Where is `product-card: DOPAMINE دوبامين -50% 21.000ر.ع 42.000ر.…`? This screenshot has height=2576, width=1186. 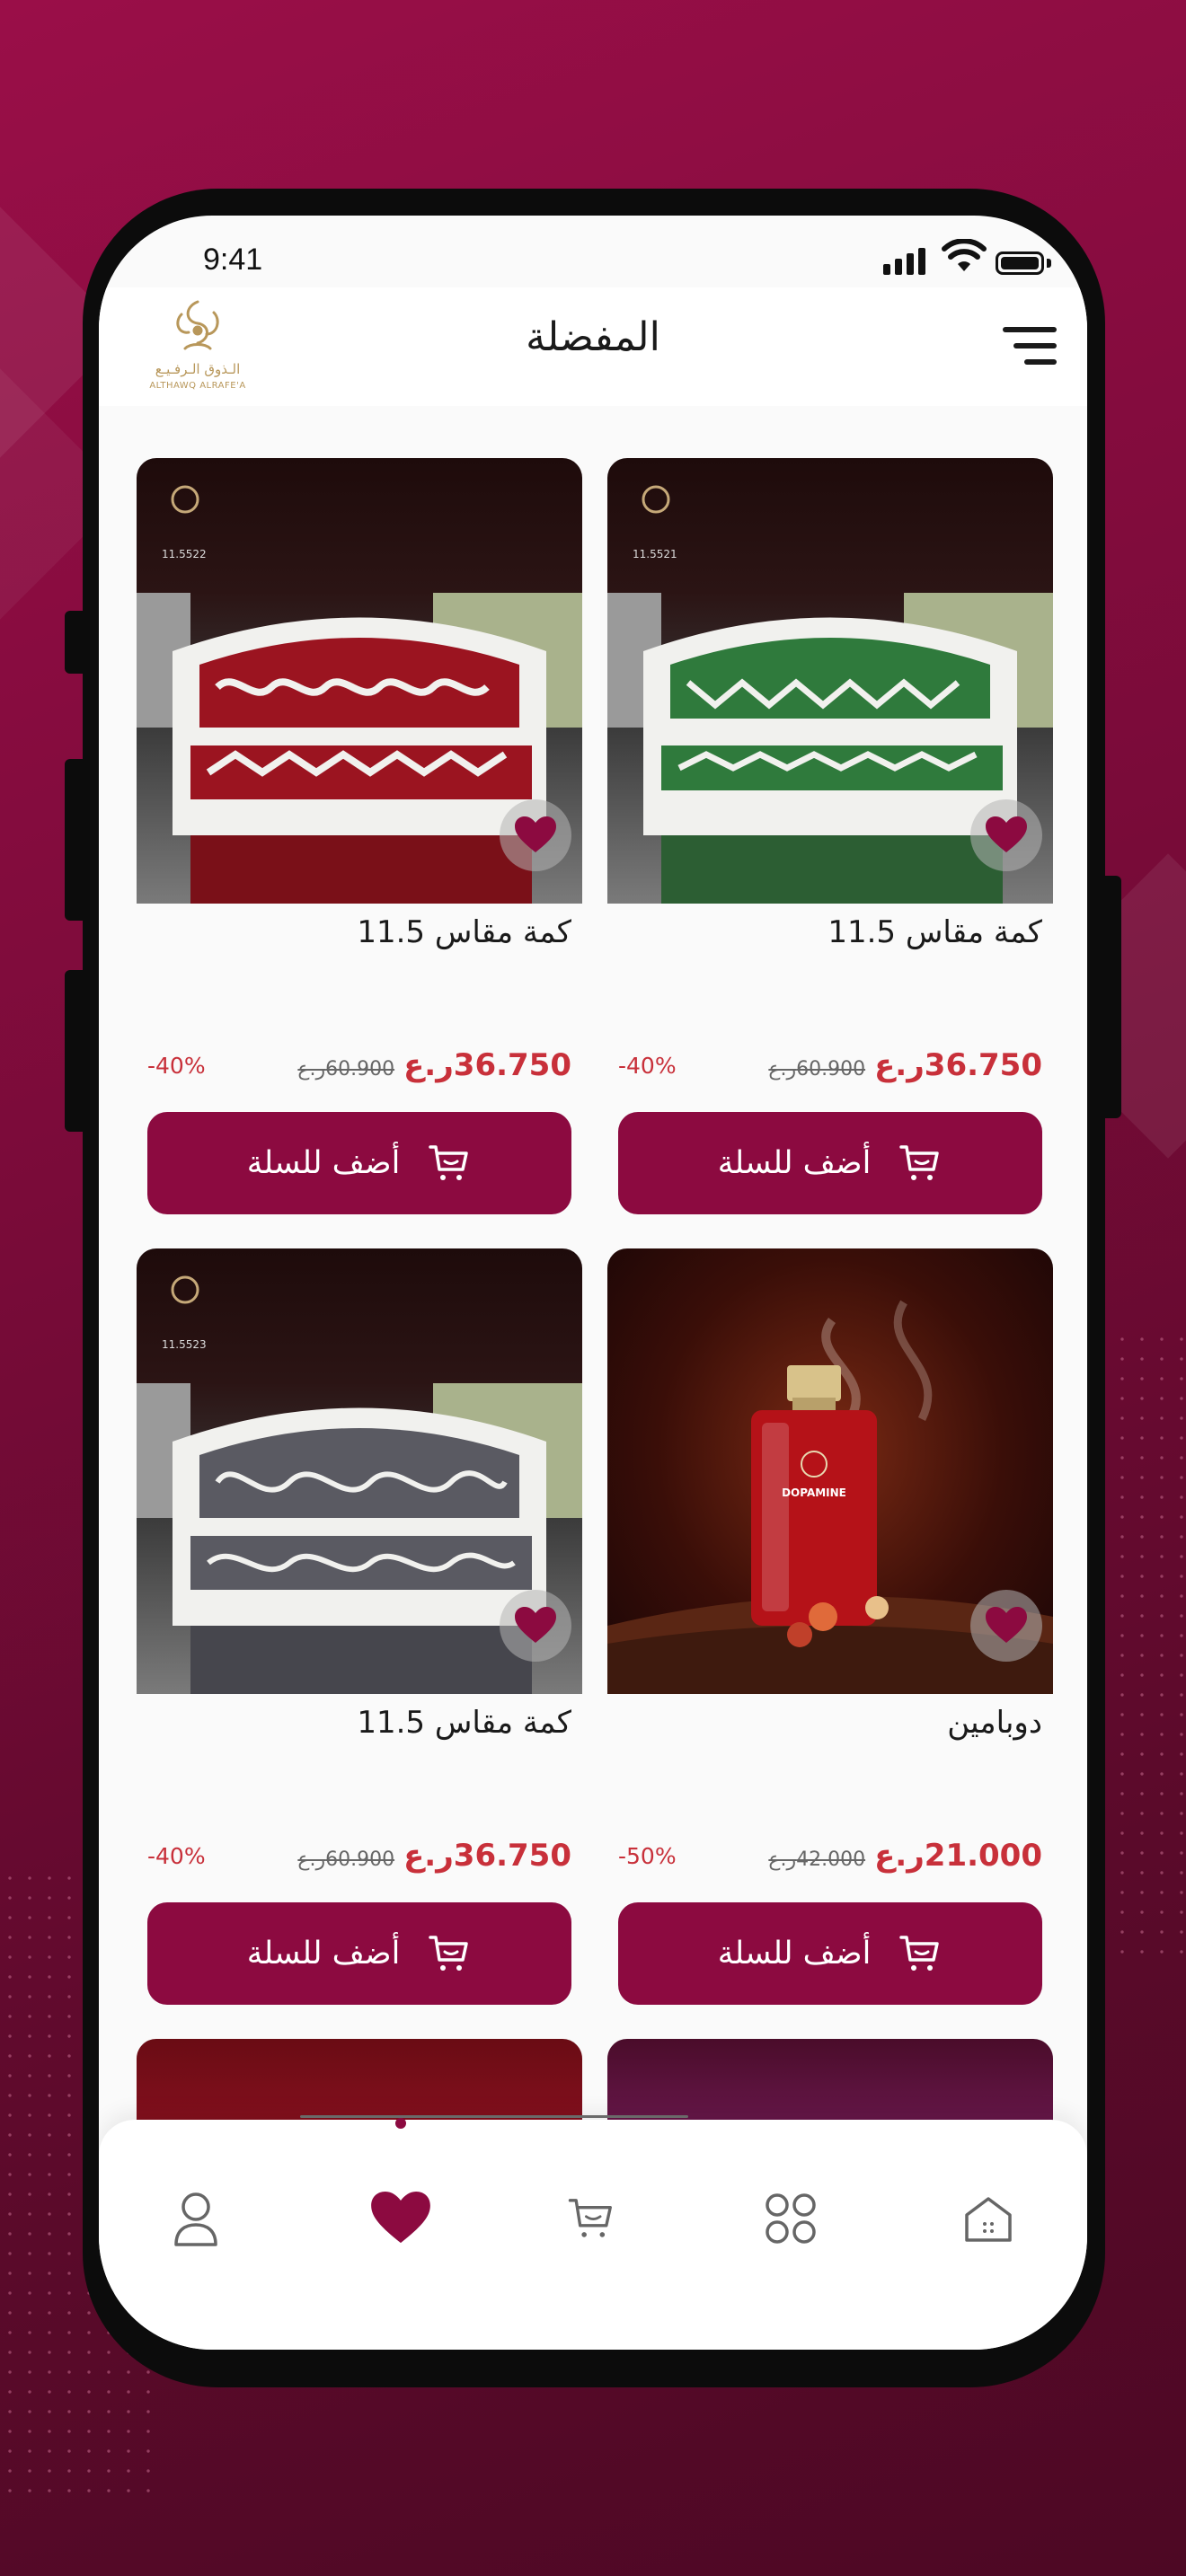
product-card: DOPAMINE دوبامين -50% 21.000ر.ع 42.000ر.… is located at coordinates (830, 1626).